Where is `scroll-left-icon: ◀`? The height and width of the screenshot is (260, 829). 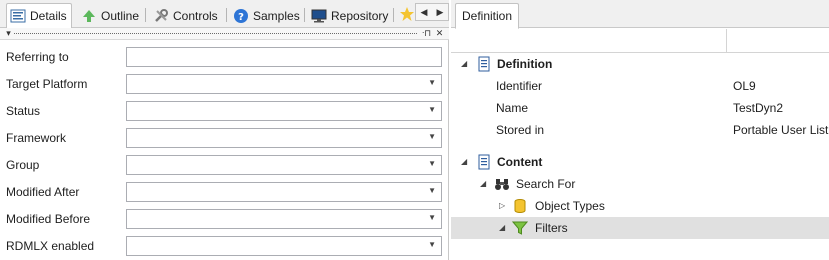
scroll-left-icon: ◀ is located at coordinates (424, 12).